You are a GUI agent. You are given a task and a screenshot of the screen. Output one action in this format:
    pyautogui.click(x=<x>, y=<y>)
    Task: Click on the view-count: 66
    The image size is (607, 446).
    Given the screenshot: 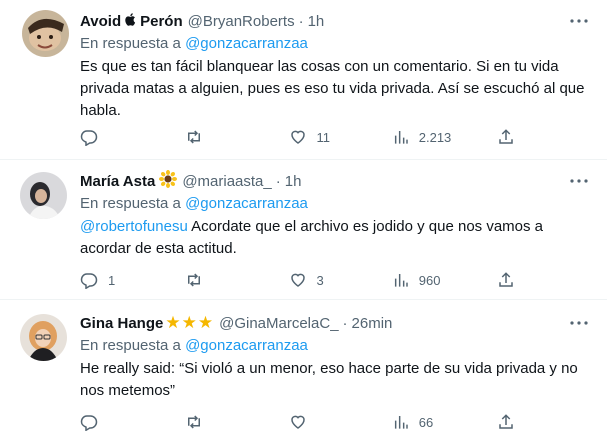 What is the action you would take?
    pyautogui.click(x=426, y=422)
    